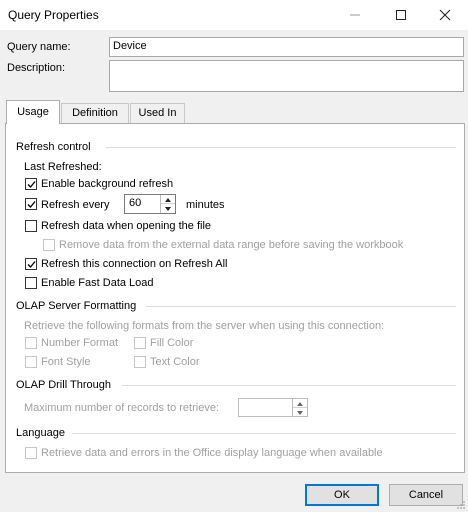 This screenshot has height=512, width=468. I want to click on query-name-label: Query name:, so click(39, 47).